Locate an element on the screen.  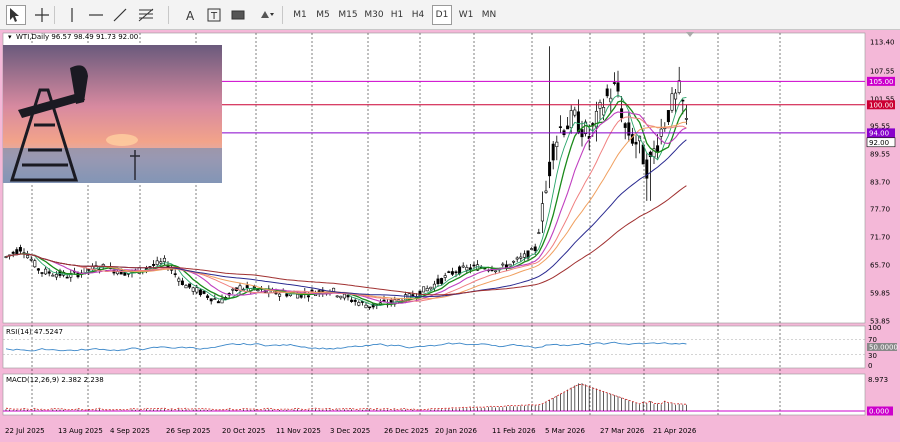
horizontal-line-tool is located at coordinates (96, 15).